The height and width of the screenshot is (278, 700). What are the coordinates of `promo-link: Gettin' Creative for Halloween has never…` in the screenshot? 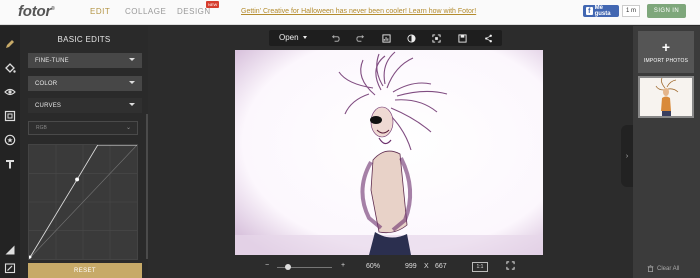 It's located at (358, 11).